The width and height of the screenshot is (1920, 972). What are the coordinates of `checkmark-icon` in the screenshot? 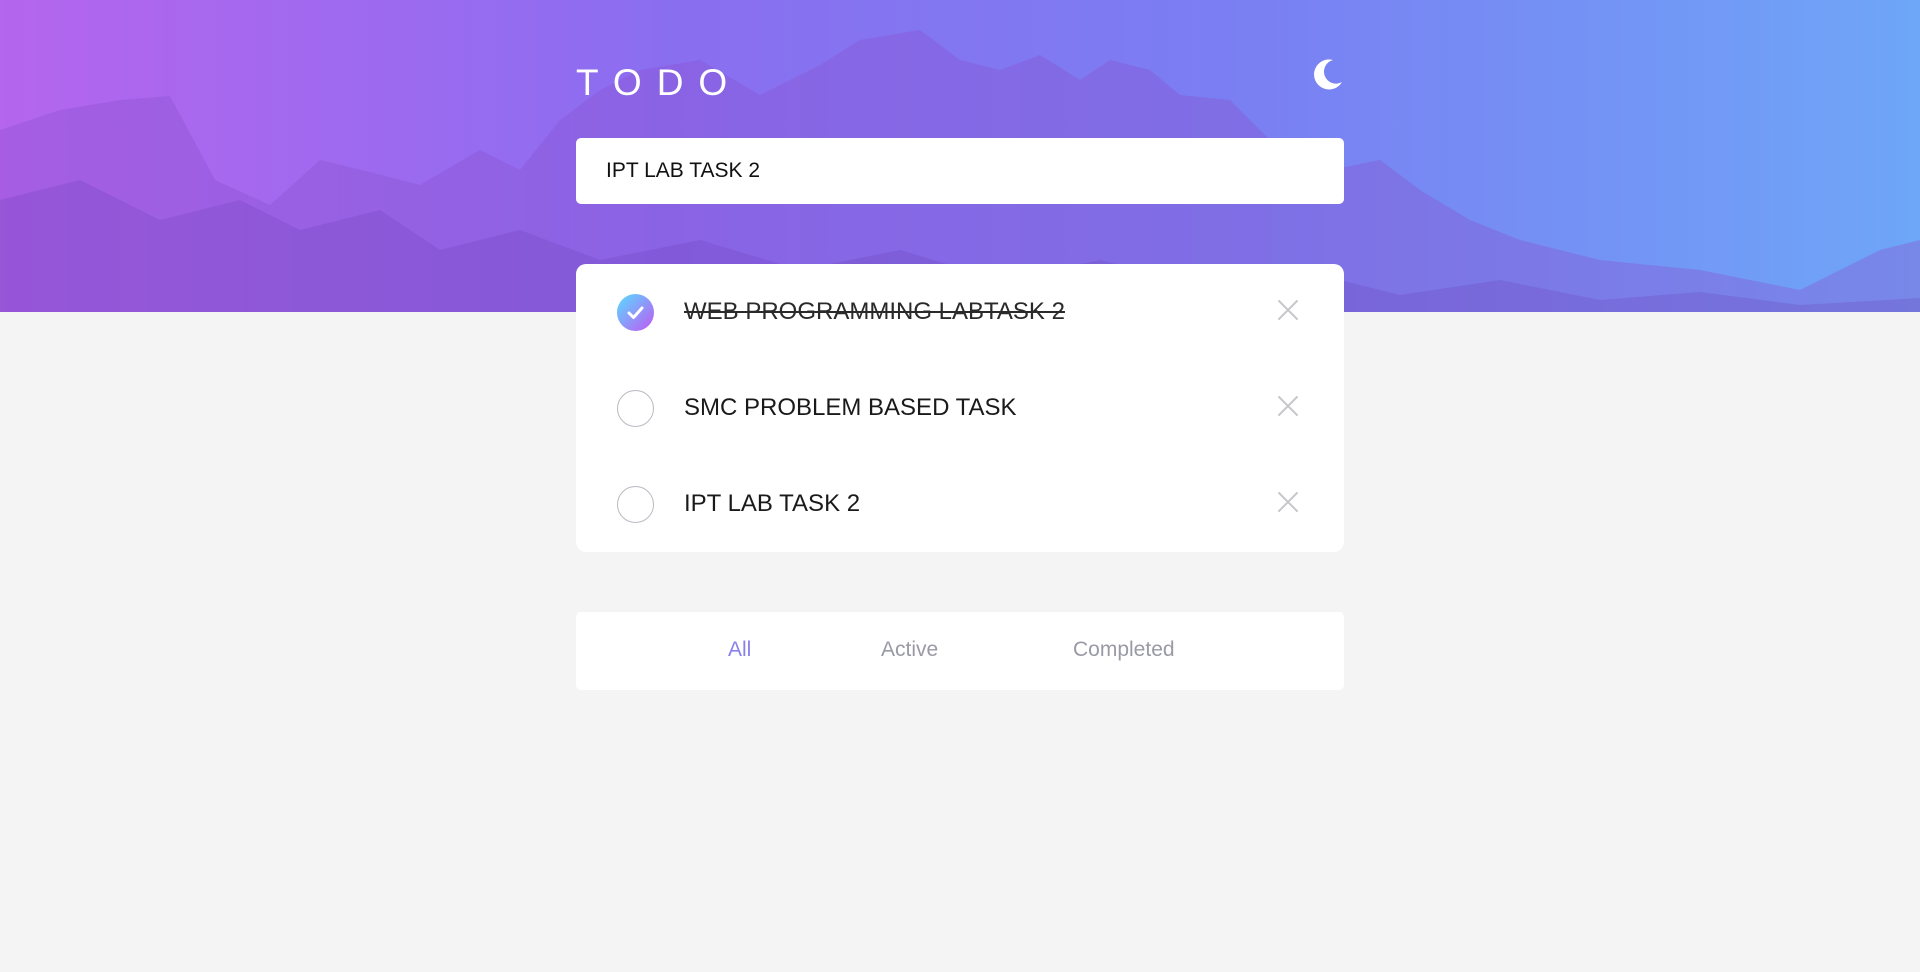 It's located at (635, 312).